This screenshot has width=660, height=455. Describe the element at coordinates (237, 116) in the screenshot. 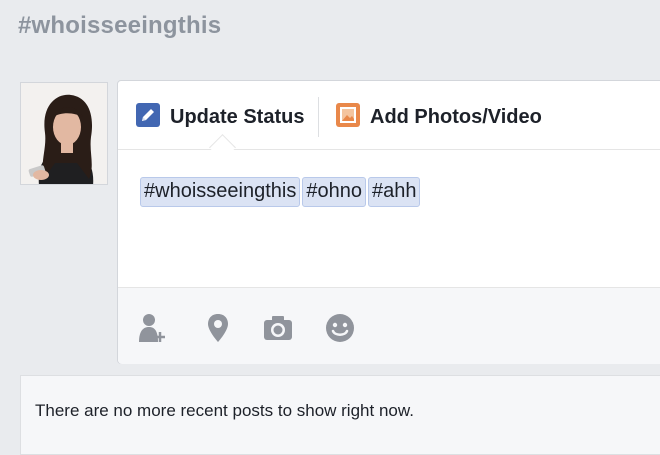

I see `tab-update-status-label: Update Status` at that location.